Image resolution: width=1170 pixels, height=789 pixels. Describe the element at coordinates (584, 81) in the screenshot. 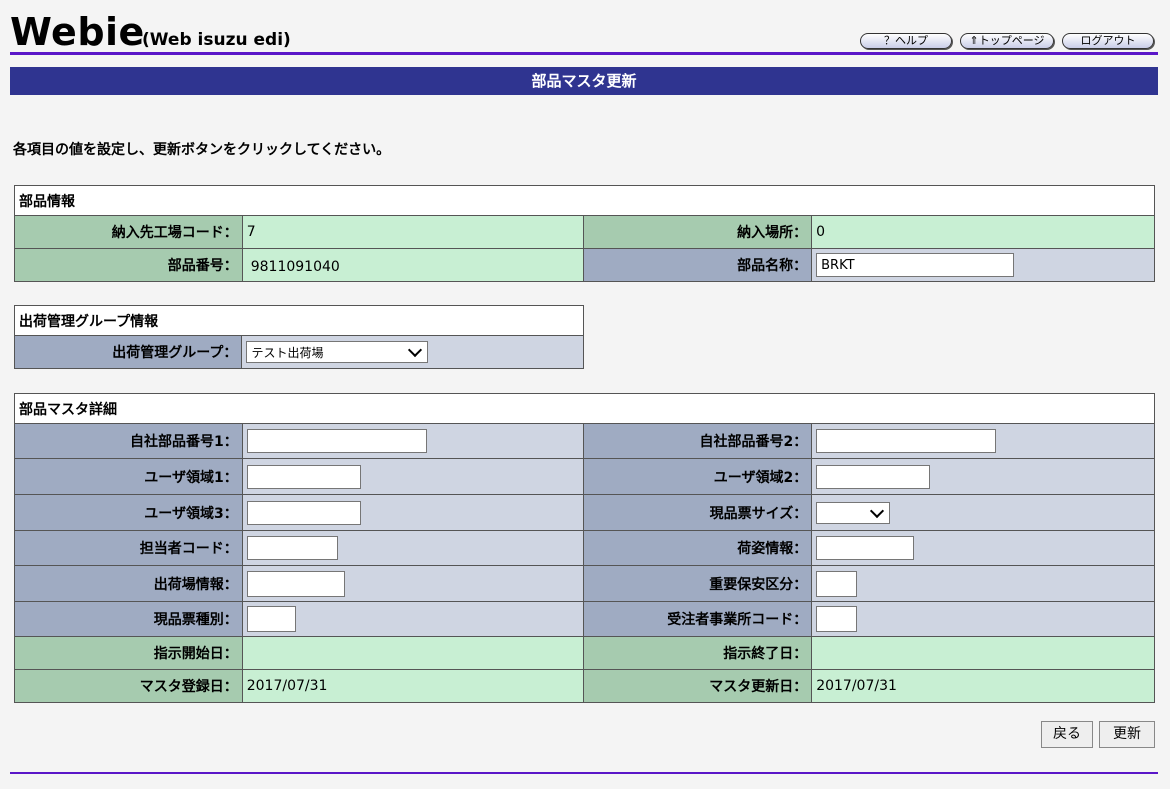

I see `page-title: 部品マスタ更新` at that location.